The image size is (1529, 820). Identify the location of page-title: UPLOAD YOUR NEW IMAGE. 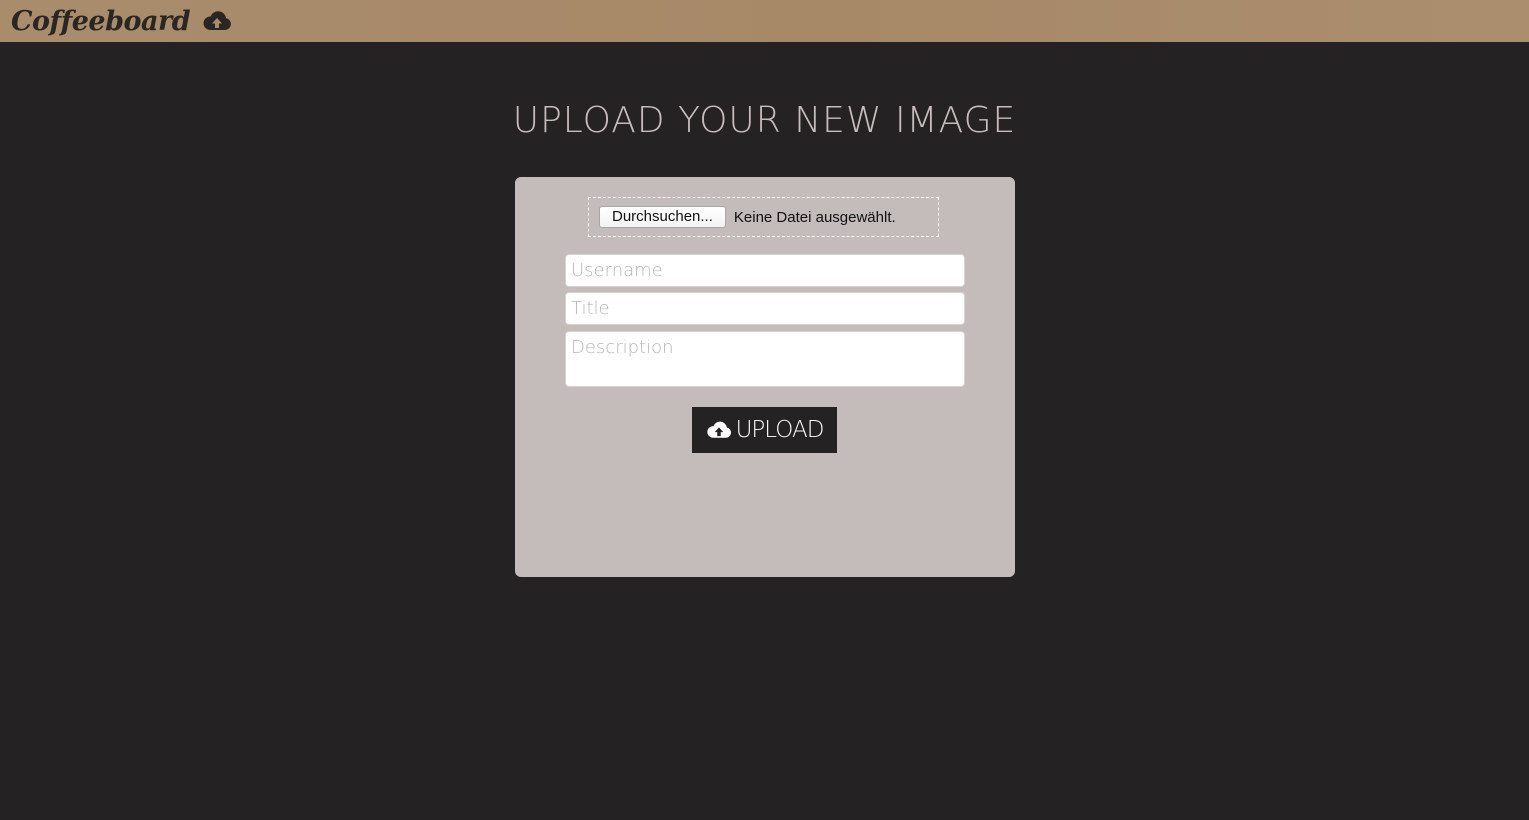
(764, 120).